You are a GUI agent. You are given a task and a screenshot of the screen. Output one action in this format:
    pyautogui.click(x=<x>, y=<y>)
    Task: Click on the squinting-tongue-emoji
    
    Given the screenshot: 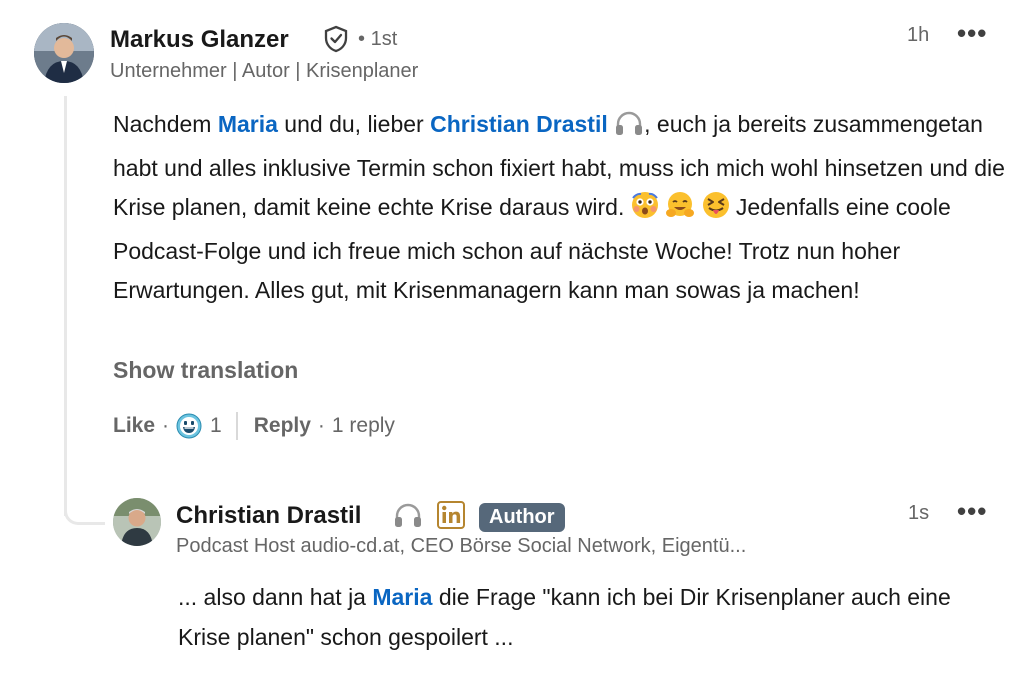 What is the action you would take?
    pyautogui.click(x=716, y=211)
    